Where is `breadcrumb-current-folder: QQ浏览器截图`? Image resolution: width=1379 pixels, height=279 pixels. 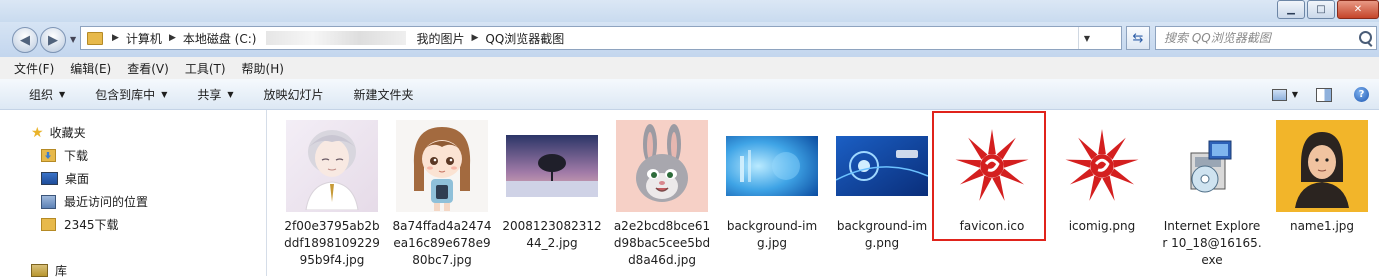
breadcrumb-current-folder: QQ浏览器截图 is located at coordinates (524, 38).